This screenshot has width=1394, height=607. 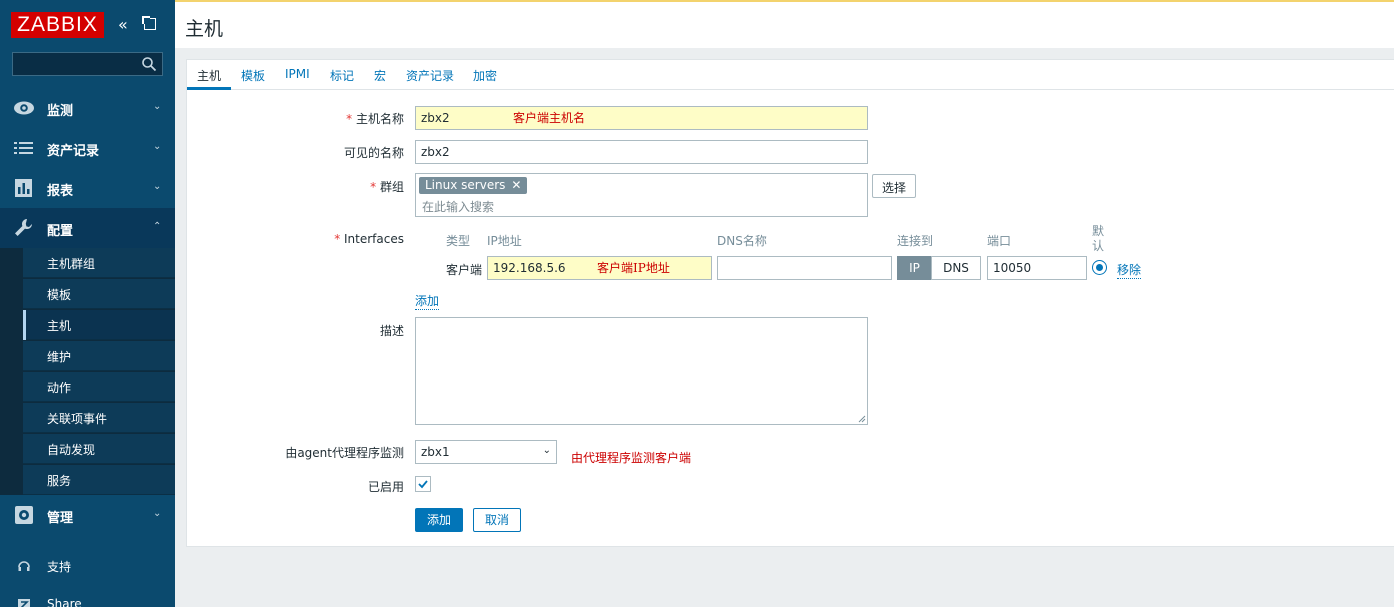 What do you see at coordinates (516, 185) in the screenshot?
I see `remove-tag-icon: ✕` at bounding box center [516, 185].